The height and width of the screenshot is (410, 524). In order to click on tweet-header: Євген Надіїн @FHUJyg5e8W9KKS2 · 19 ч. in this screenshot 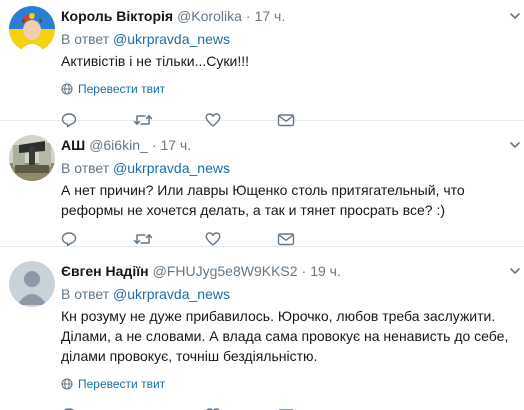, I will do `click(287, 271)`.